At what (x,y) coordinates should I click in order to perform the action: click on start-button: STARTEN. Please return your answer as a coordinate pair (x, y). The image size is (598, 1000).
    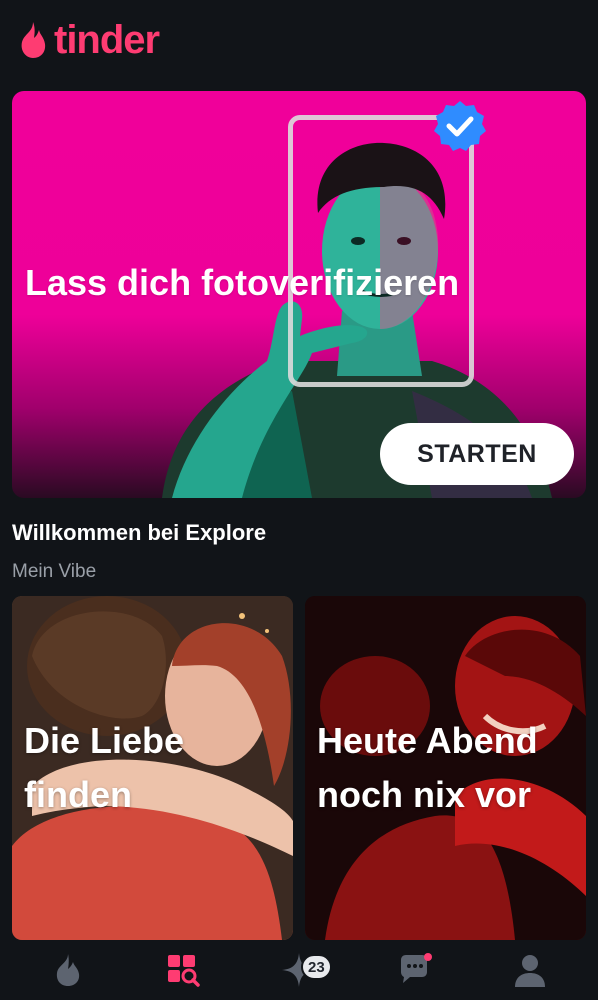
    Looking at the image, I should click on (477, 454).